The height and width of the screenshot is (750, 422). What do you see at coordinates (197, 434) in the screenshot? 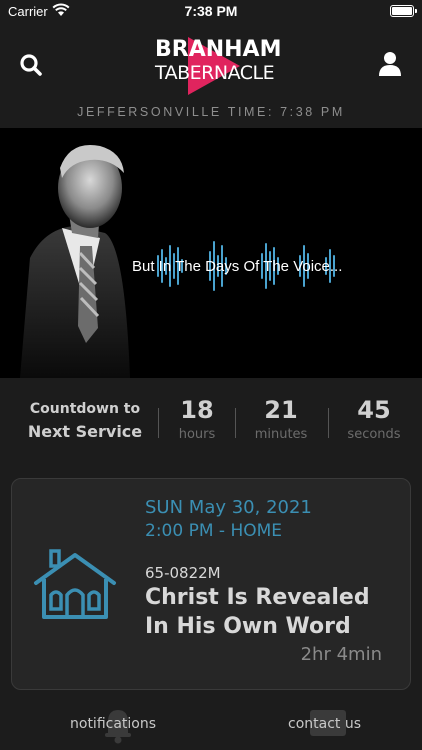
I see `hours-label: hours` at bounding box center [197, 434].